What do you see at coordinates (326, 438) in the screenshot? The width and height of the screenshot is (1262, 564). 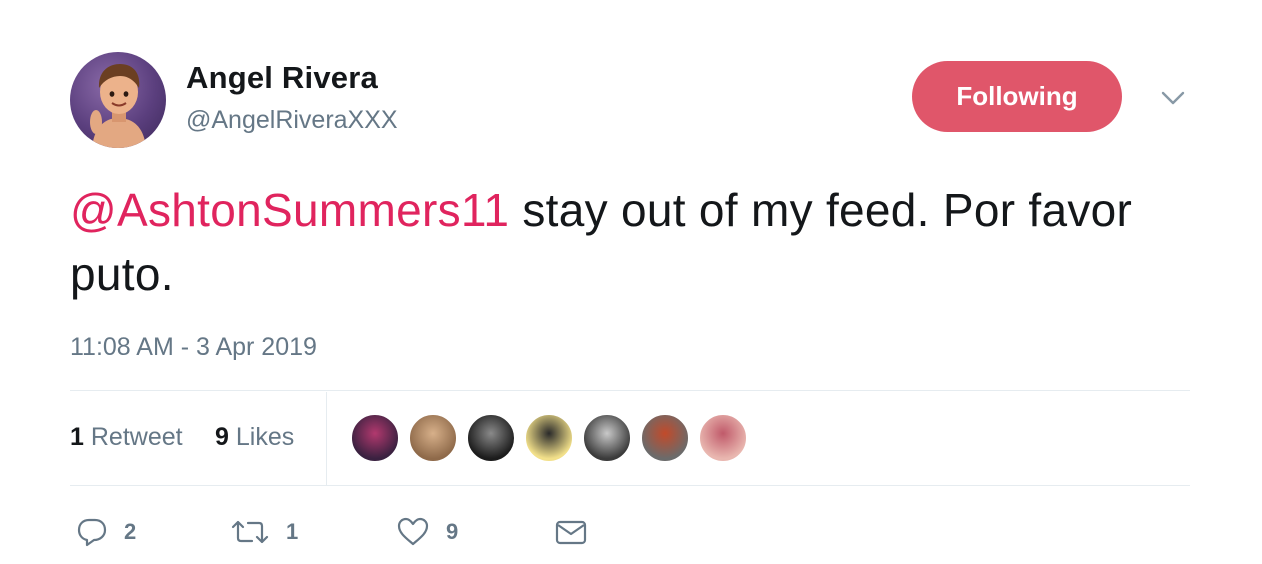 I see `stats-separator` at bounding box center [326, 438].